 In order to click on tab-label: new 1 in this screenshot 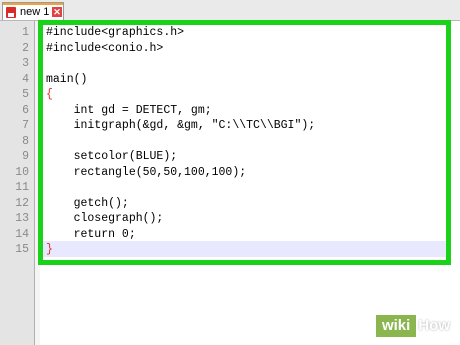, I will do `click(35, 12)`.